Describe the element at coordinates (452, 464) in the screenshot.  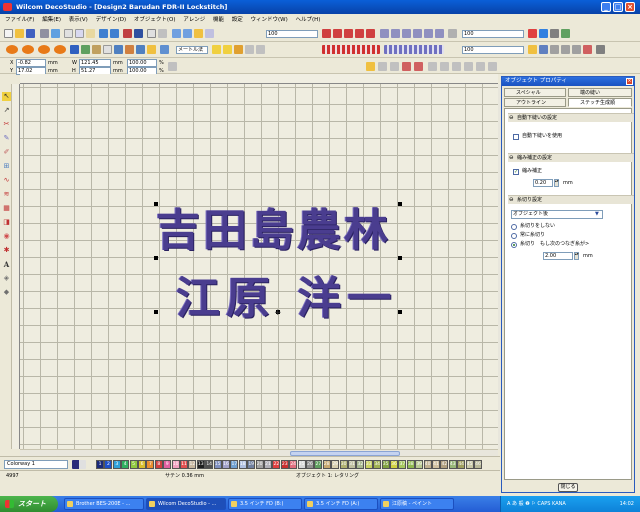
I see `color-swatch: 43` at that location.